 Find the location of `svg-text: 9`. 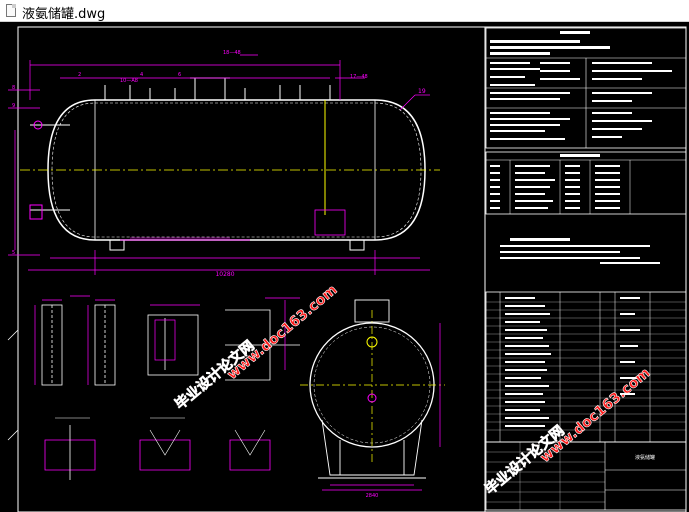

svg-text: 9 is located at coordinates (13, 106).